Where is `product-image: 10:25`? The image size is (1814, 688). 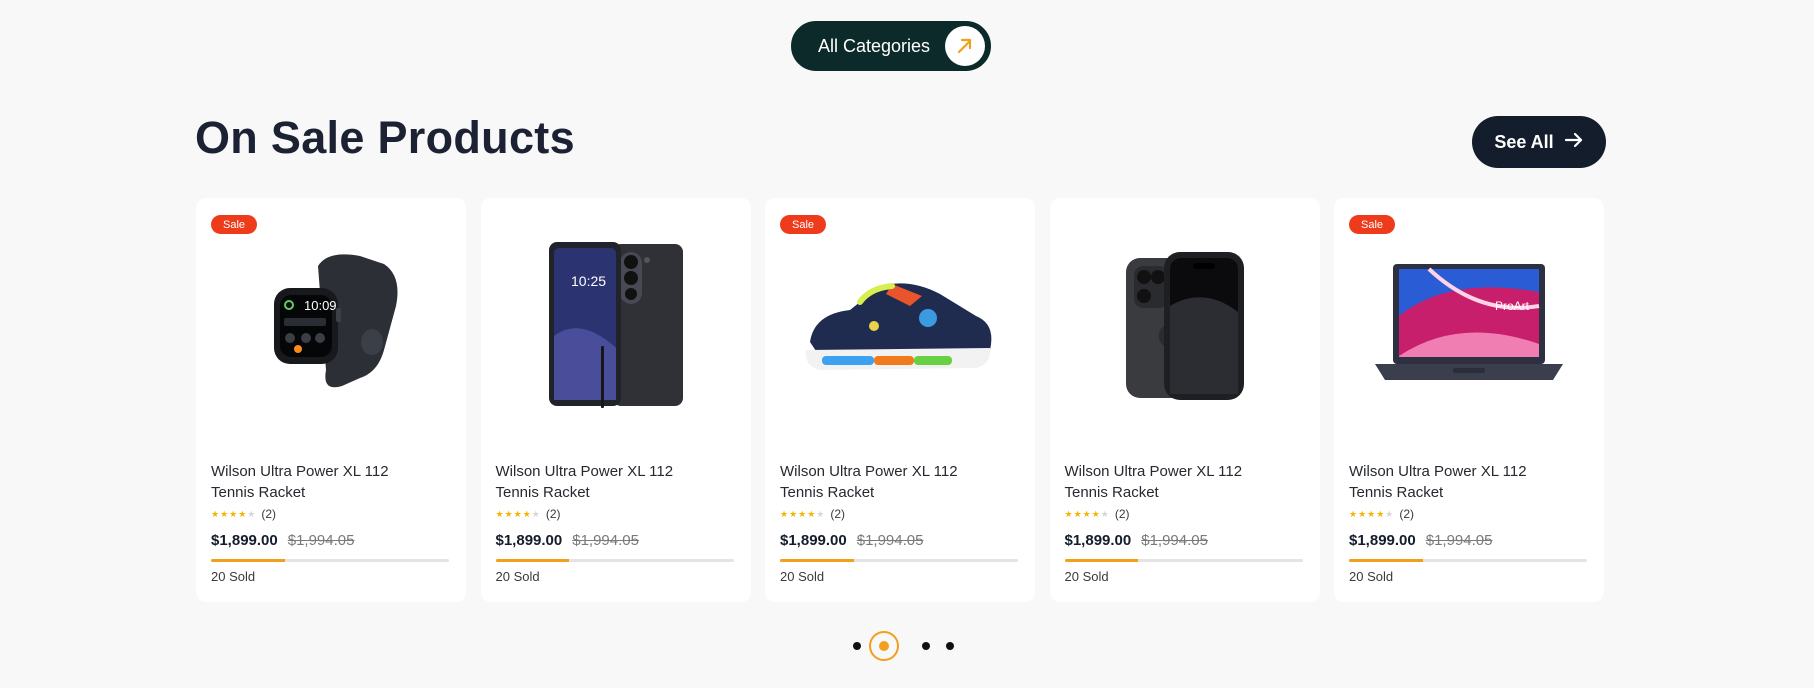 product-image: 10:25 is located at coordinates (616, 326).